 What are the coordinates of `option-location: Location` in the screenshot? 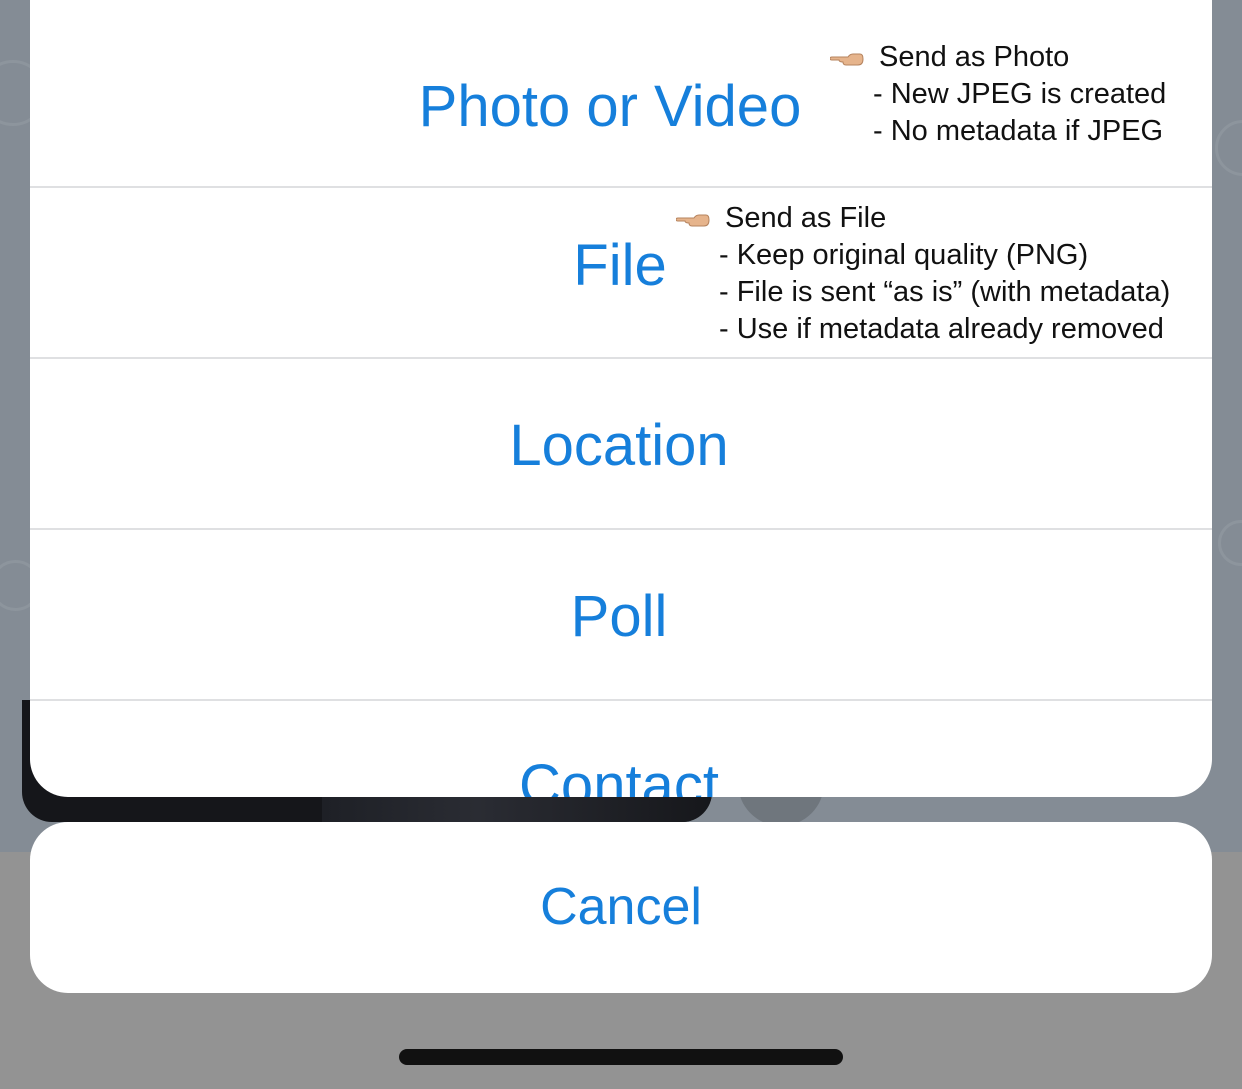 It's located at (621, 444).